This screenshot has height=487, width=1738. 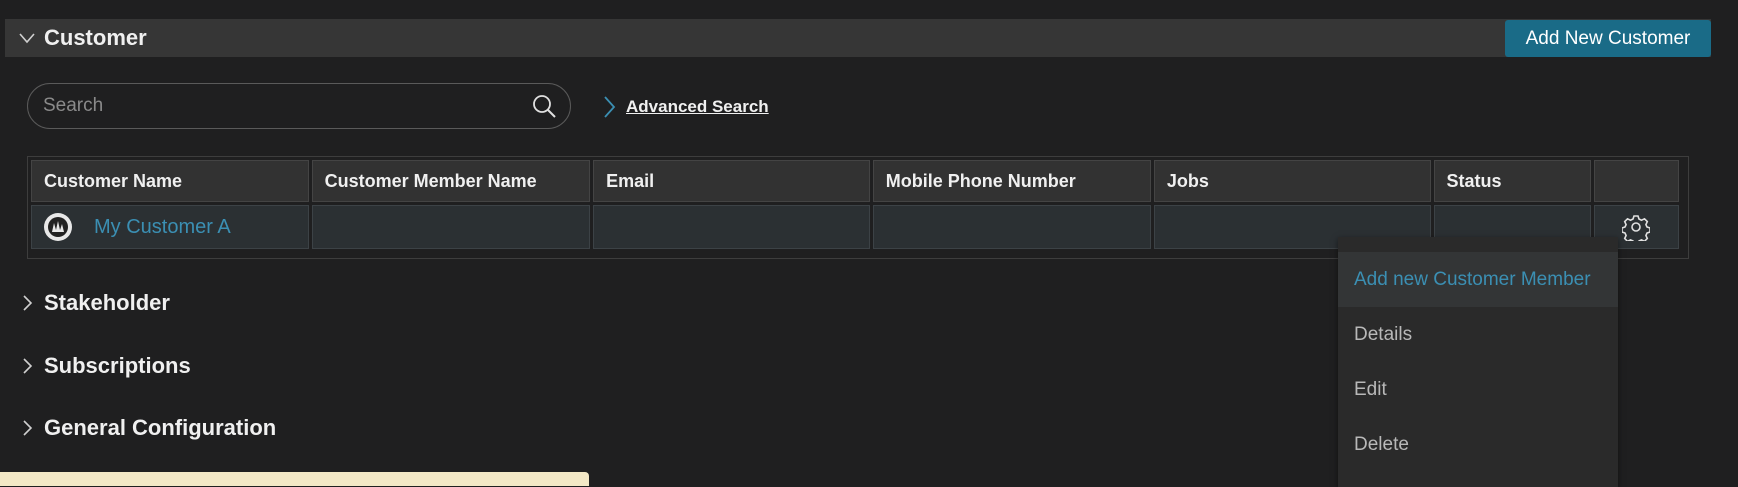 I want to click on menu-item-details: Details, so click(x=1478, y=334).